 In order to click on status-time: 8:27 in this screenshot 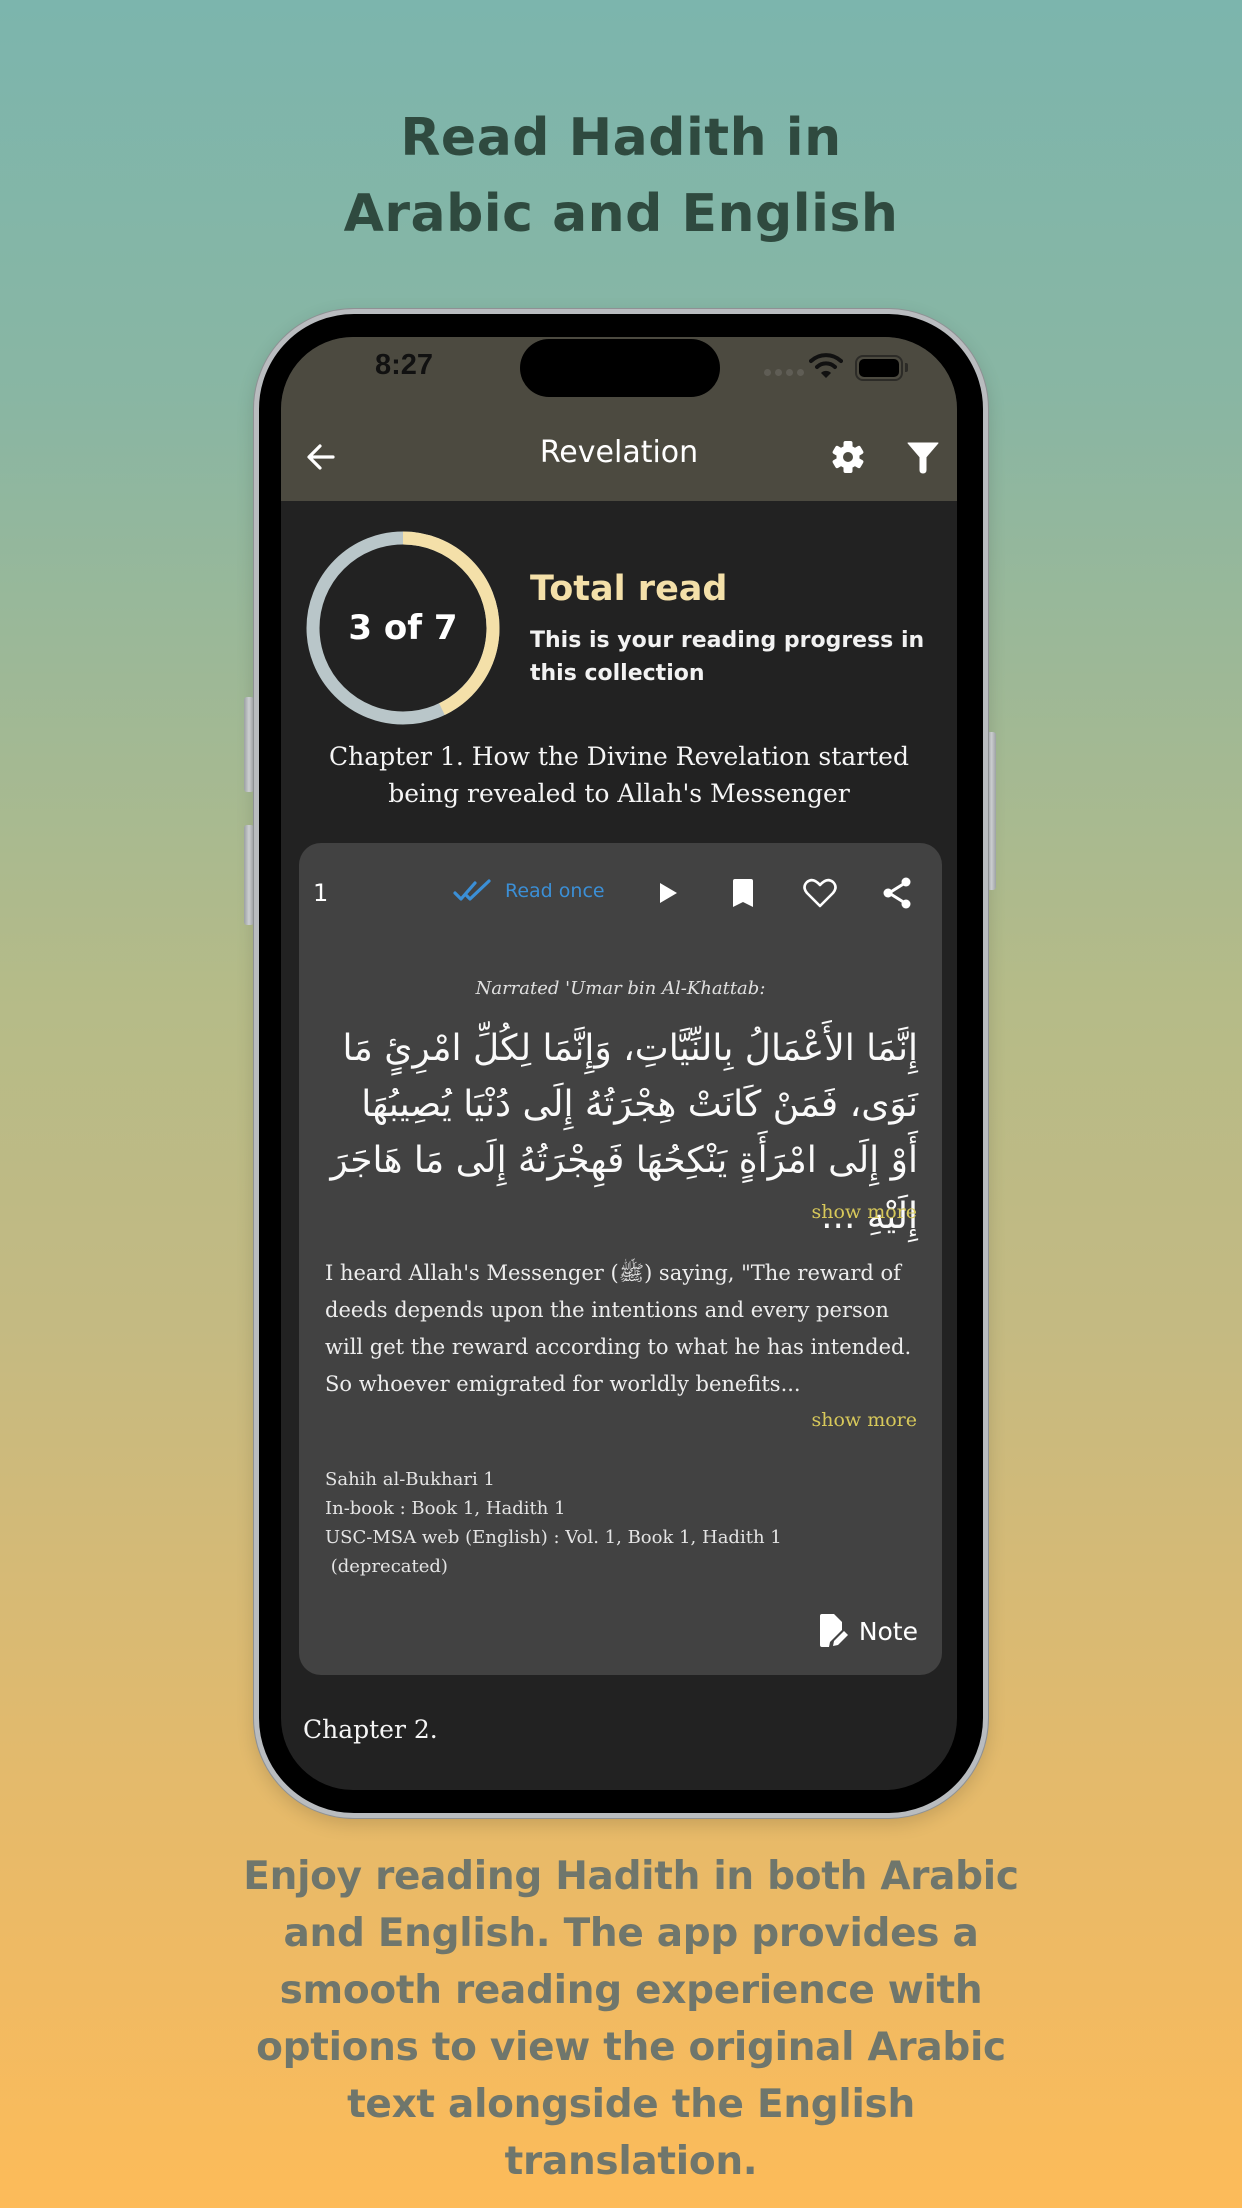, I will do `click(404, 365)`.